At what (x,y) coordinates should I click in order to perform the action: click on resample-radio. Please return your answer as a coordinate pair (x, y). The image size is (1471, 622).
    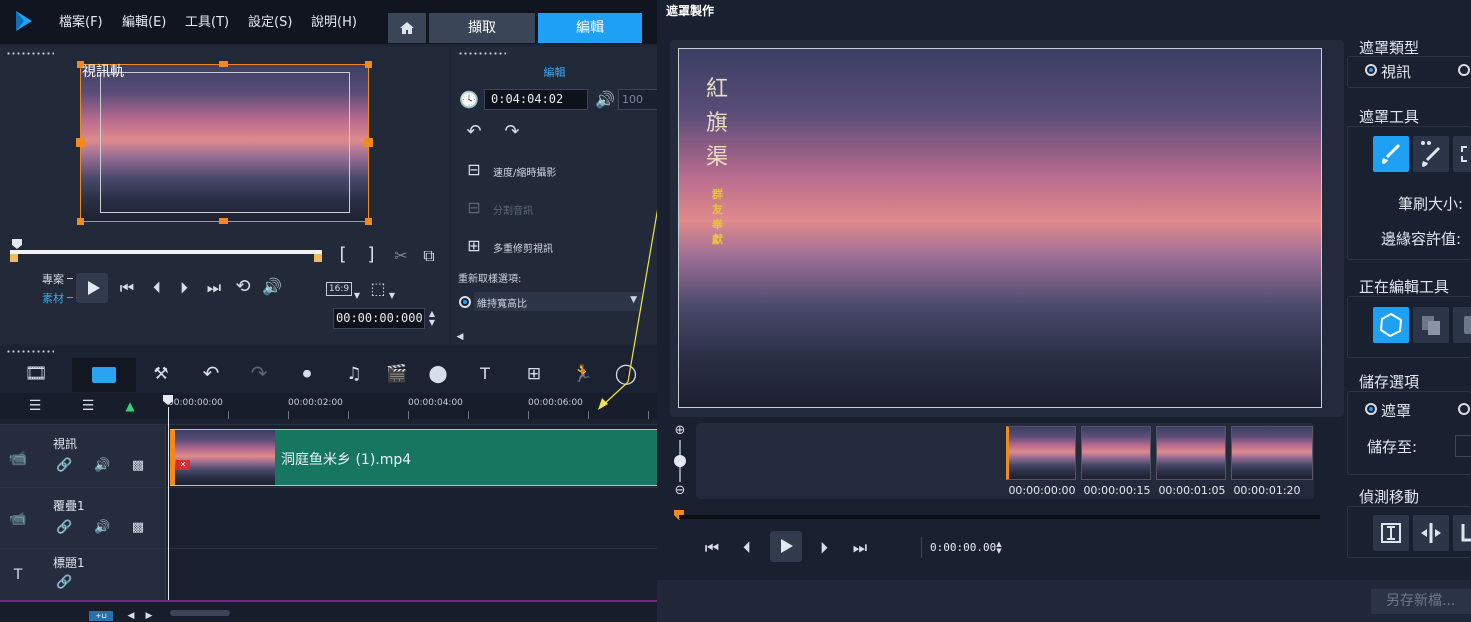
    Looking at the image, I should click on (465, 302).